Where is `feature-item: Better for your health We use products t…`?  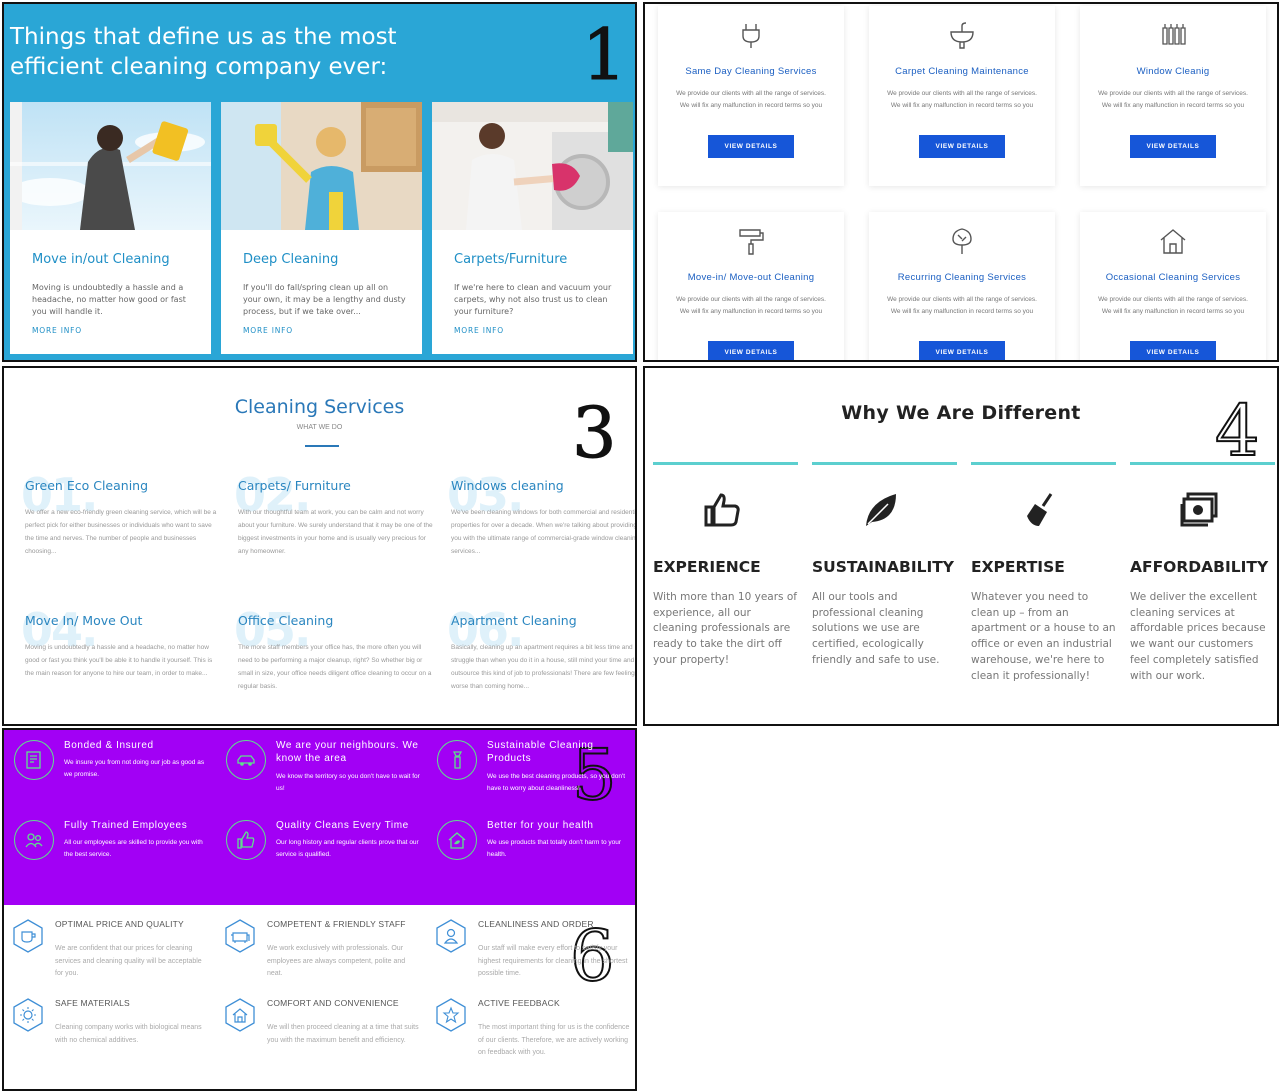
feature-item: Better for your health We use products t… is located at coordinates (527, 845).